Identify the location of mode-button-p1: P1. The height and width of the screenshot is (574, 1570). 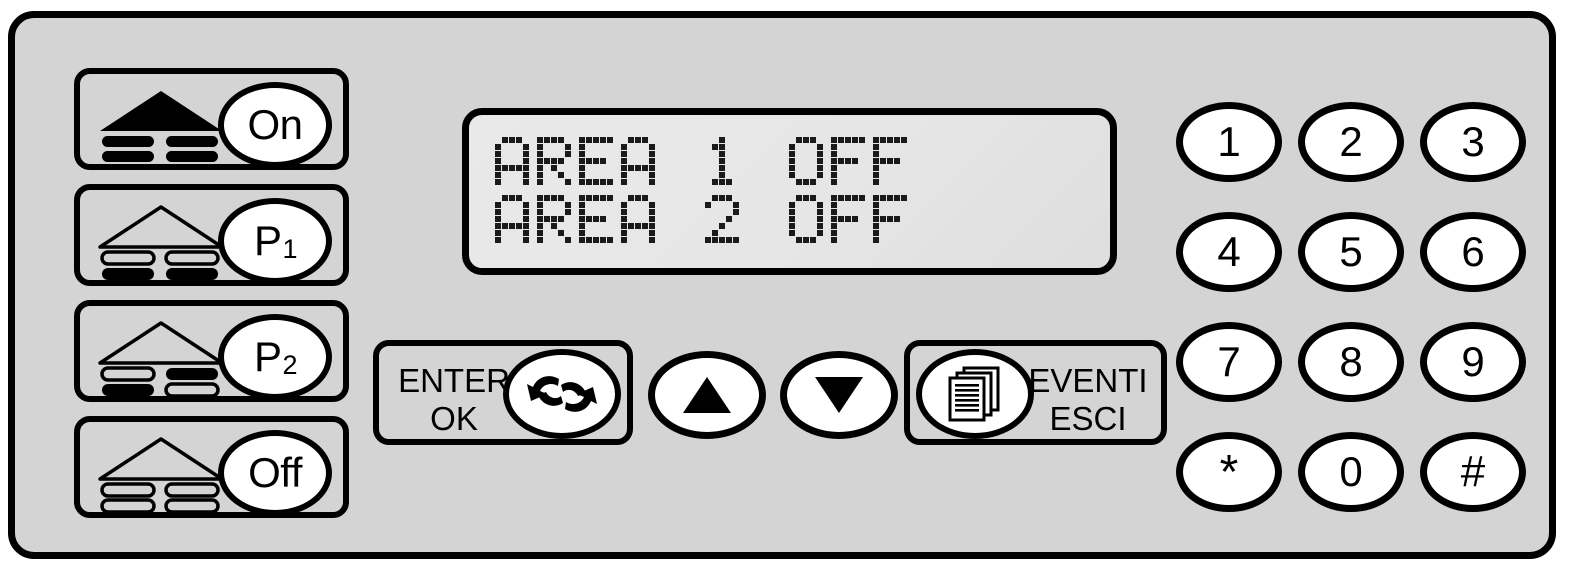
(211, 235).